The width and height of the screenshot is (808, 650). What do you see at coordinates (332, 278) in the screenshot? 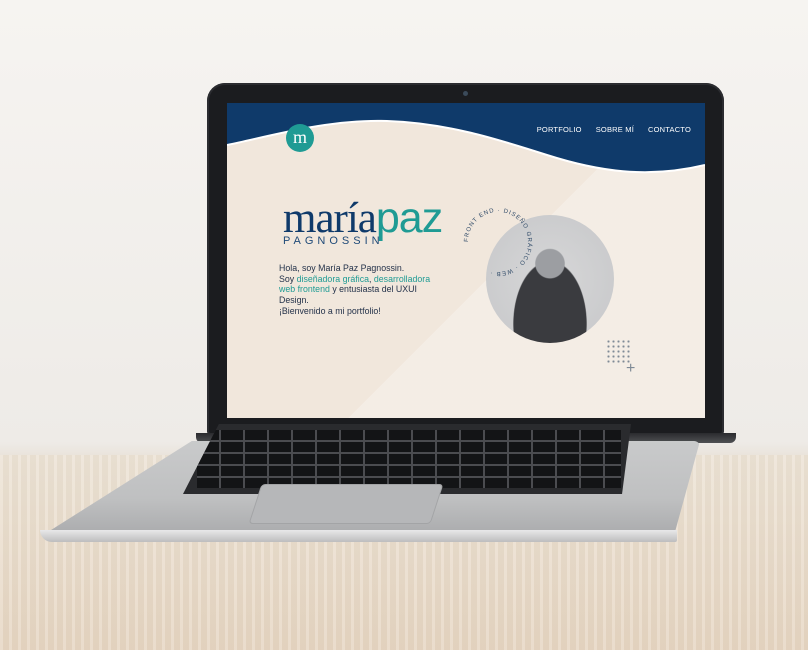
I see `intro-highlight-design: diseñadora gráfica` at bounding box center [332, 278].